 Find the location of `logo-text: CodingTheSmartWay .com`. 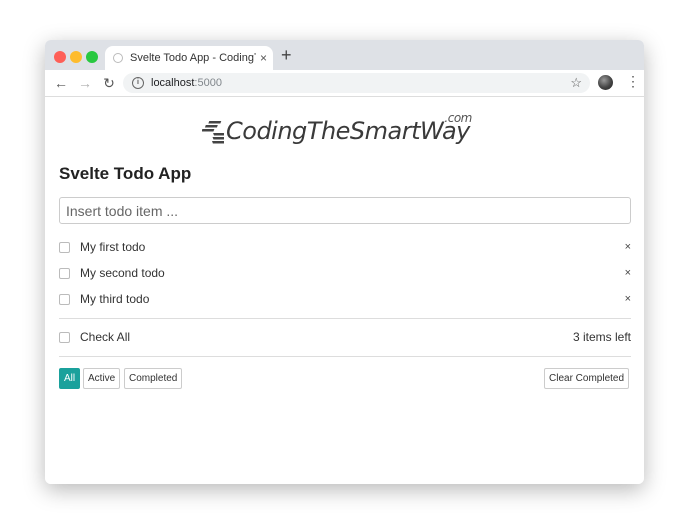

logo-text: CodingTheSmartWay .com is located at coordinates (349, 128).